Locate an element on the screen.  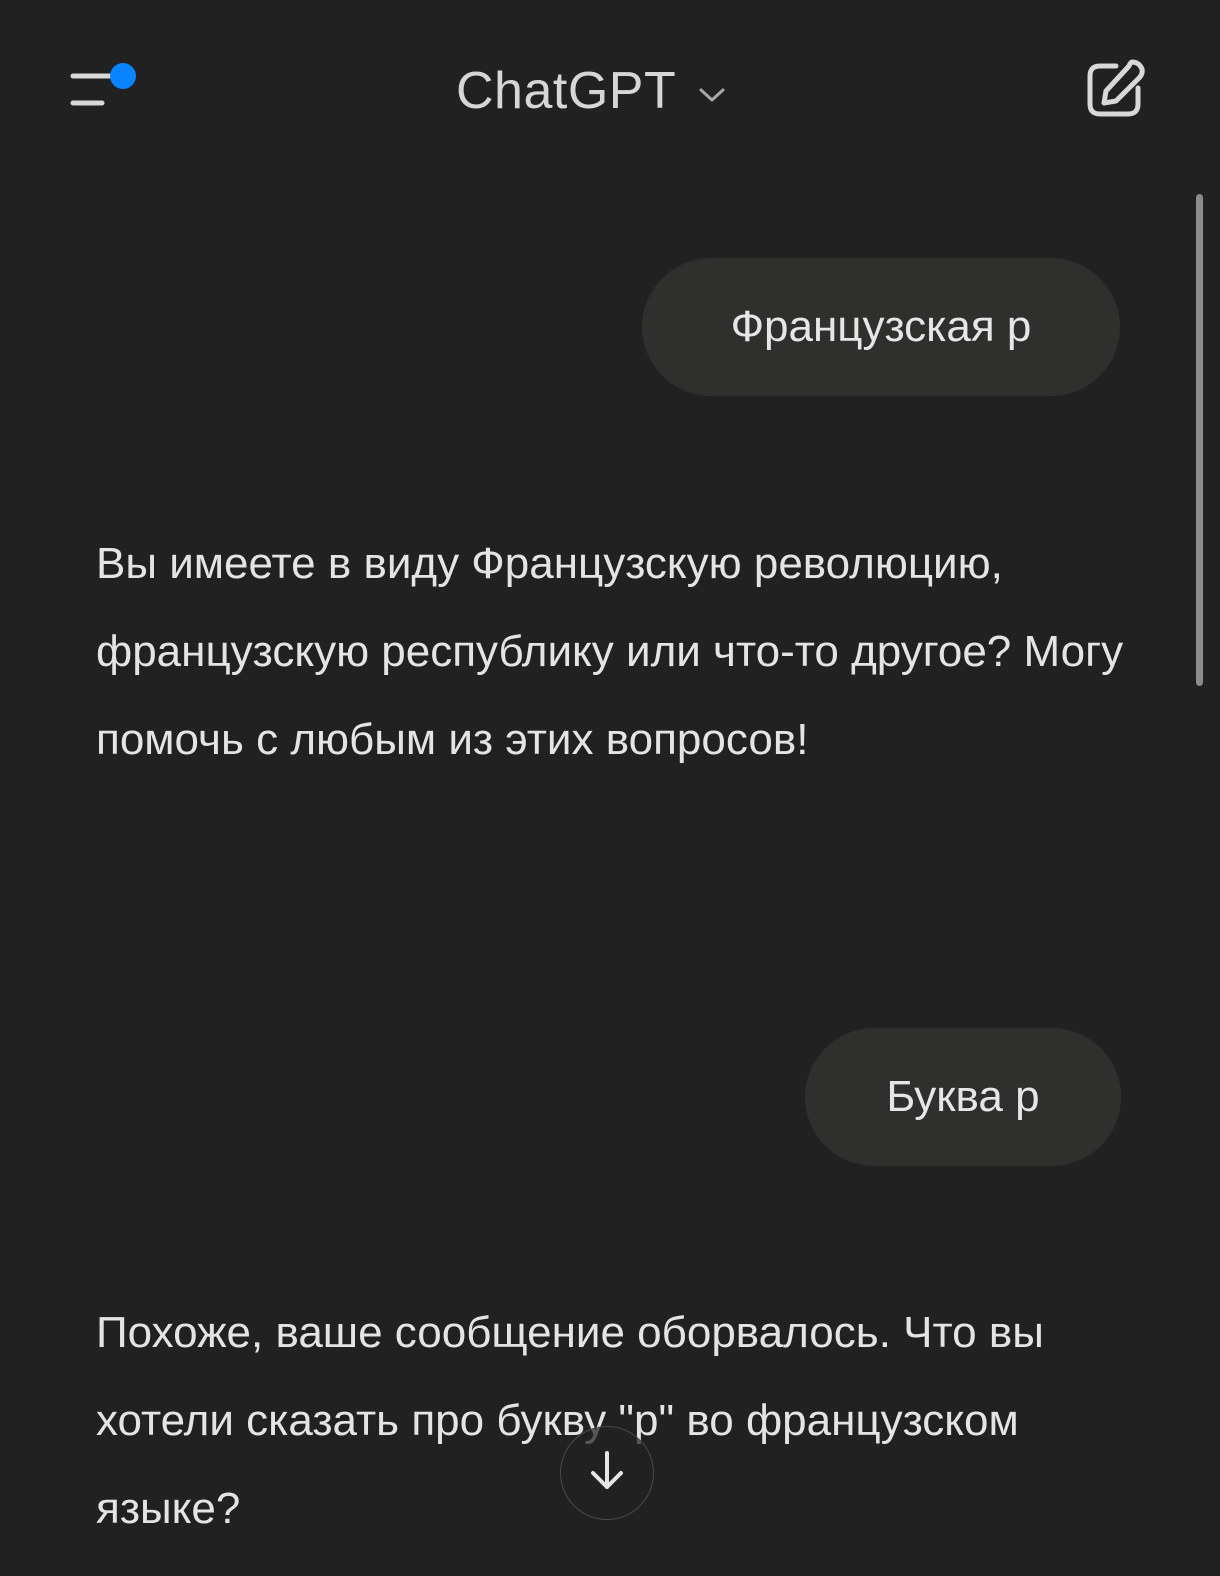
user-message: Французская р is located at coordinates (881, 327).